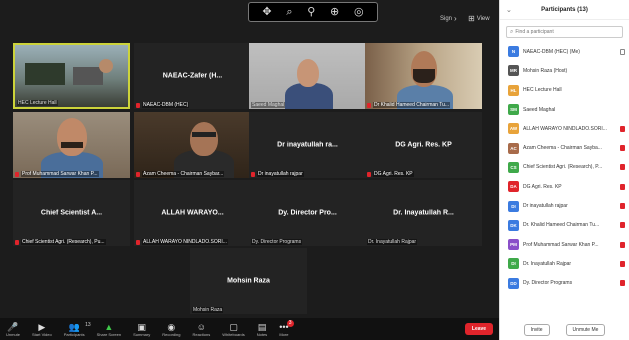 This screenshot has height=340, width=629. I want to click on summary-button: ▣ Summary, so click(141, 329).